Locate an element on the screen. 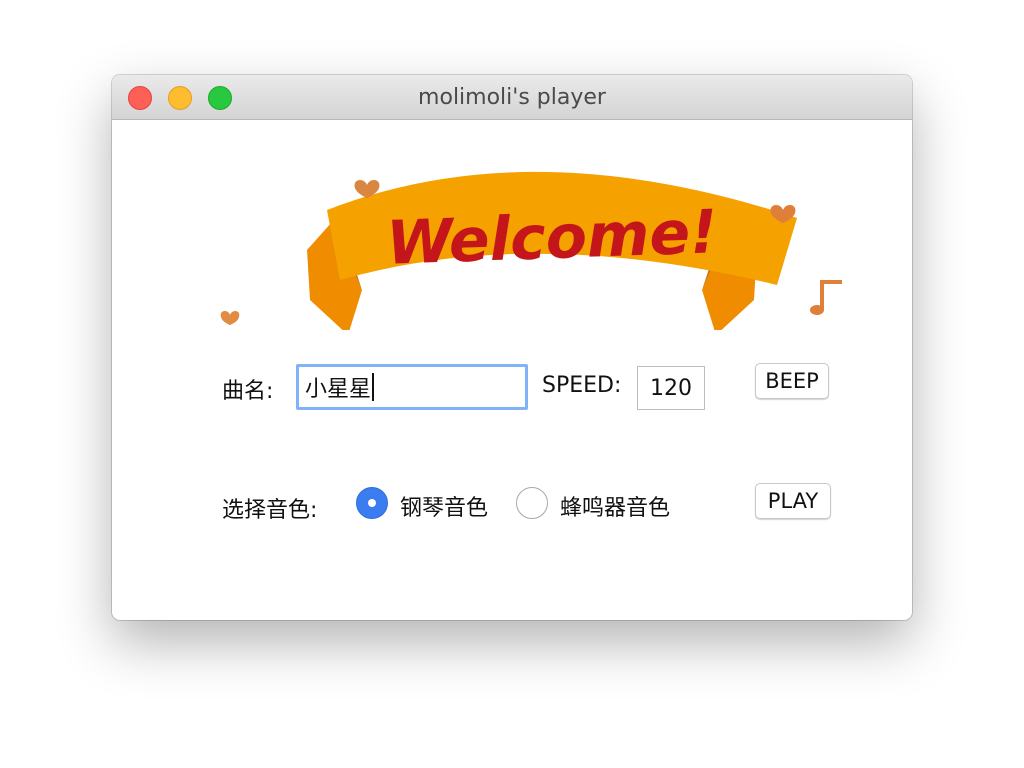 The width and height of the screenshot is (1024, 768). piano-timbre-radio is located at coordinates (372, 503).